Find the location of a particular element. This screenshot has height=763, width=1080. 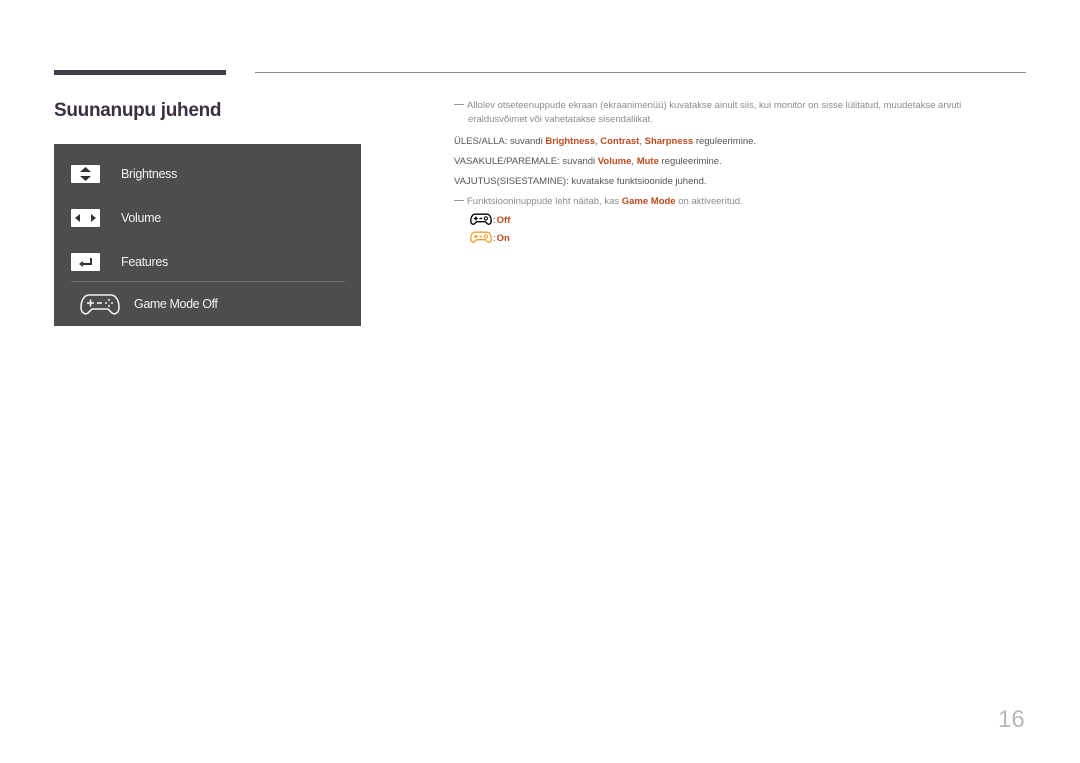

state-off: : Off is located at coordinates (489, 220).